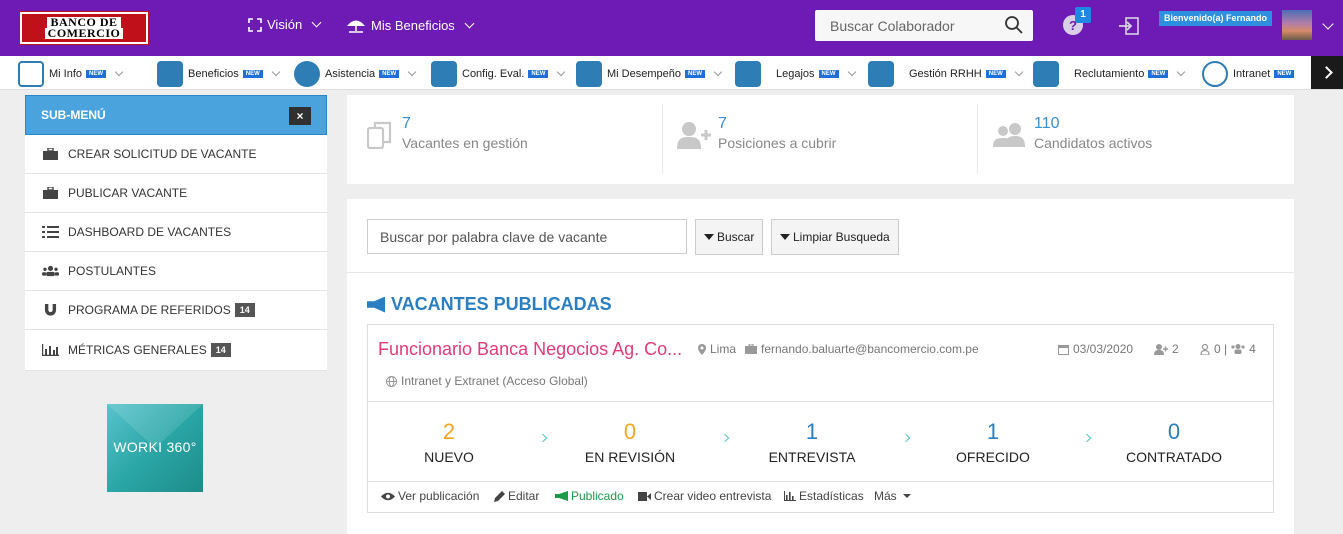 The image size is (1343, 534). What do you see at coordinates (155, 448) in the screenshot?
I see `worki-360-banner: WORKI 360°` at bounding box center [155, 448].